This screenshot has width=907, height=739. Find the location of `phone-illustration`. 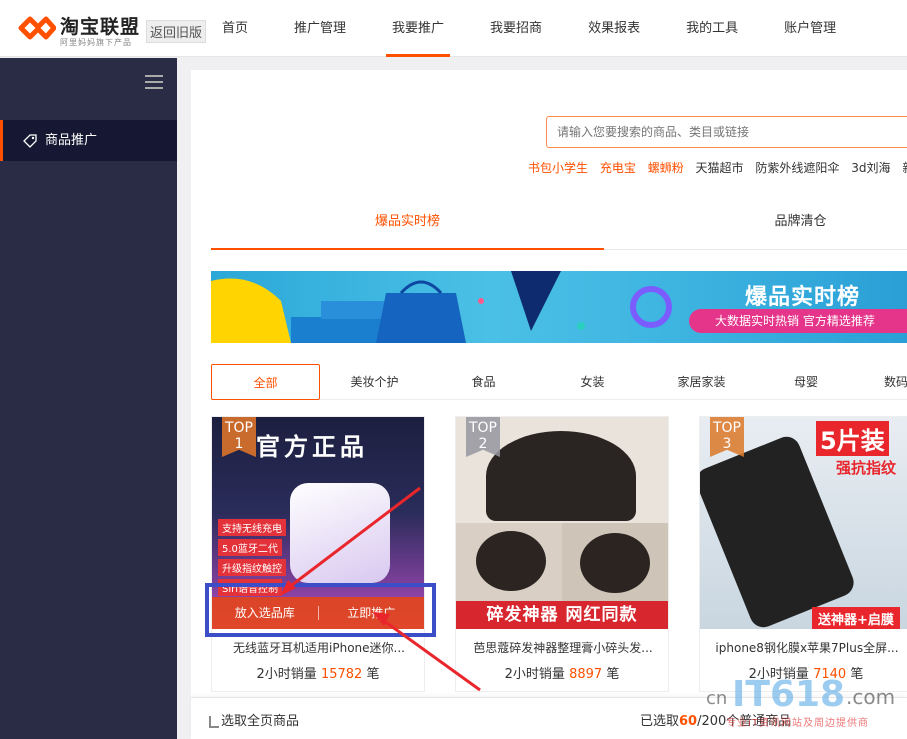

phone-illustration is located at coordinates (779, 530).